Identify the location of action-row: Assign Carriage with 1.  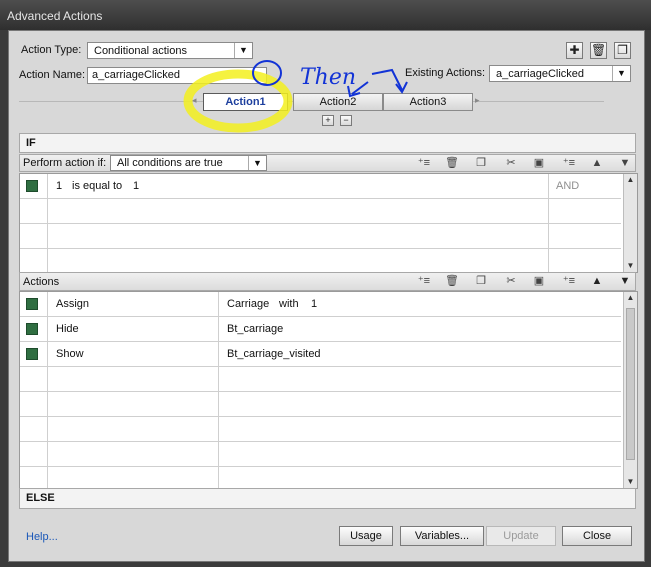
(320, 304).